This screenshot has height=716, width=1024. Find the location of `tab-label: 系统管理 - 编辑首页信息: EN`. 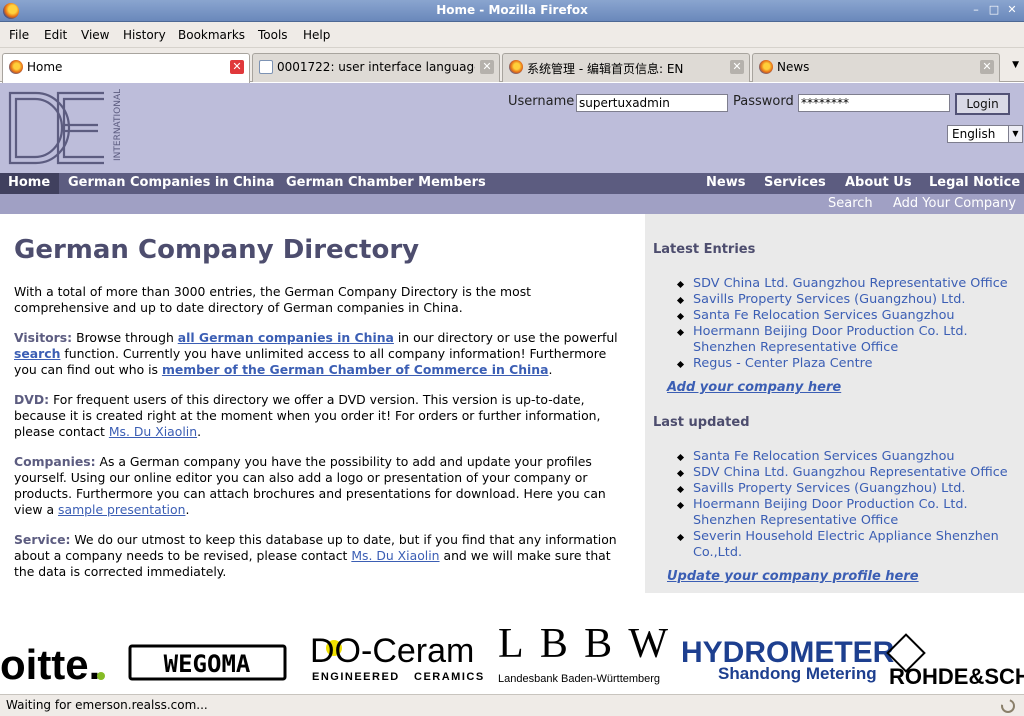

tab-label: 系统管理 - 编辑首页信息: EN is located at coordinates (605, 69).